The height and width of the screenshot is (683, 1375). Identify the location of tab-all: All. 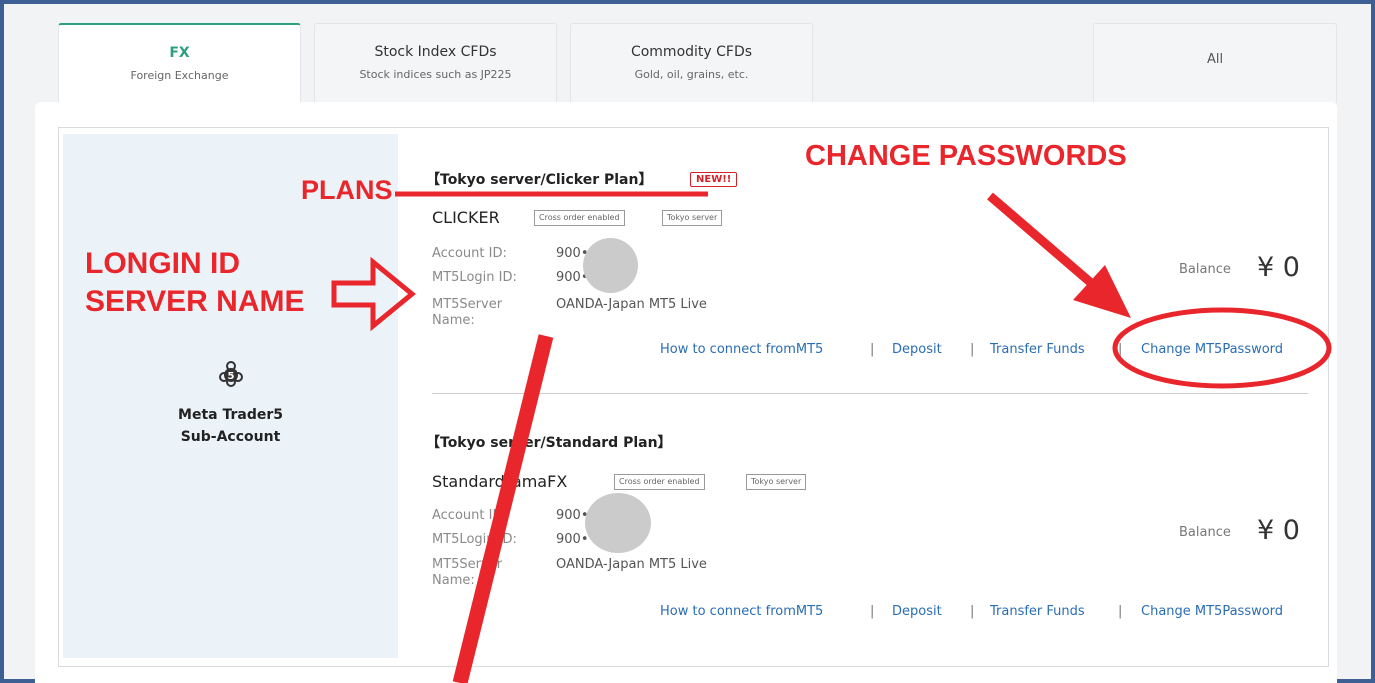
(1215, 63).